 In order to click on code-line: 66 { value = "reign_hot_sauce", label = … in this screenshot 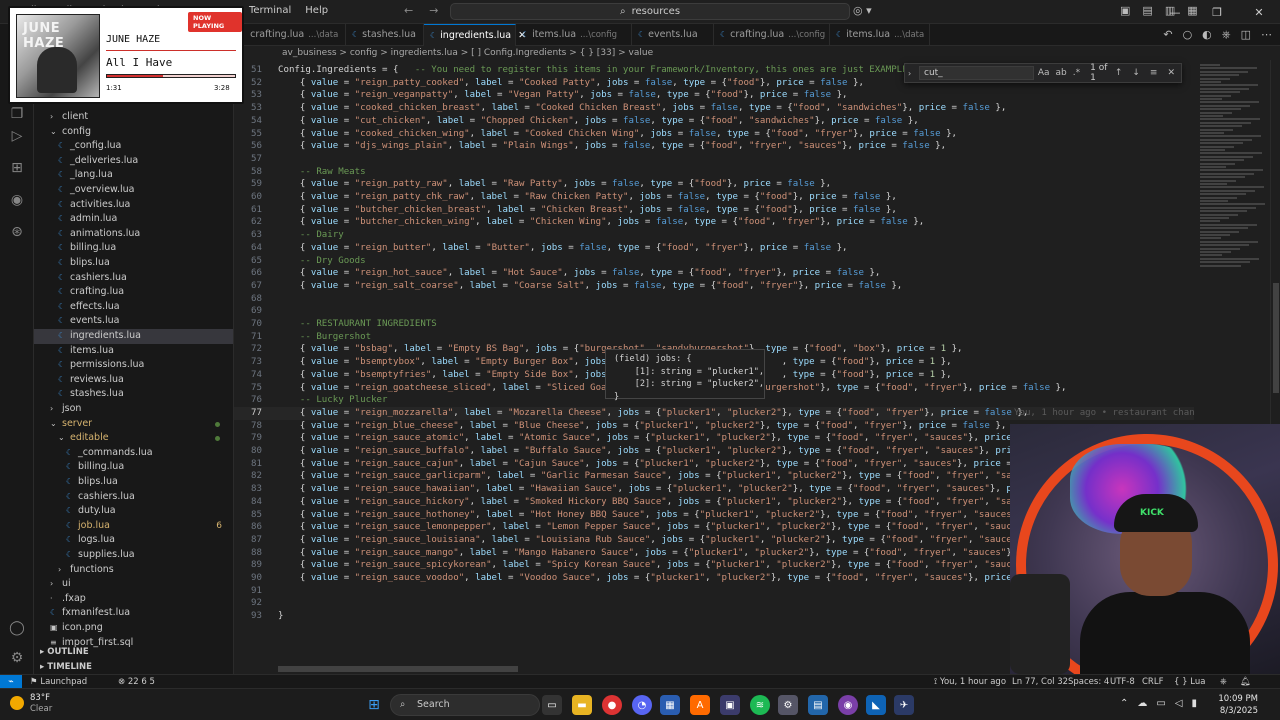, I will do `click(714, 273)`.